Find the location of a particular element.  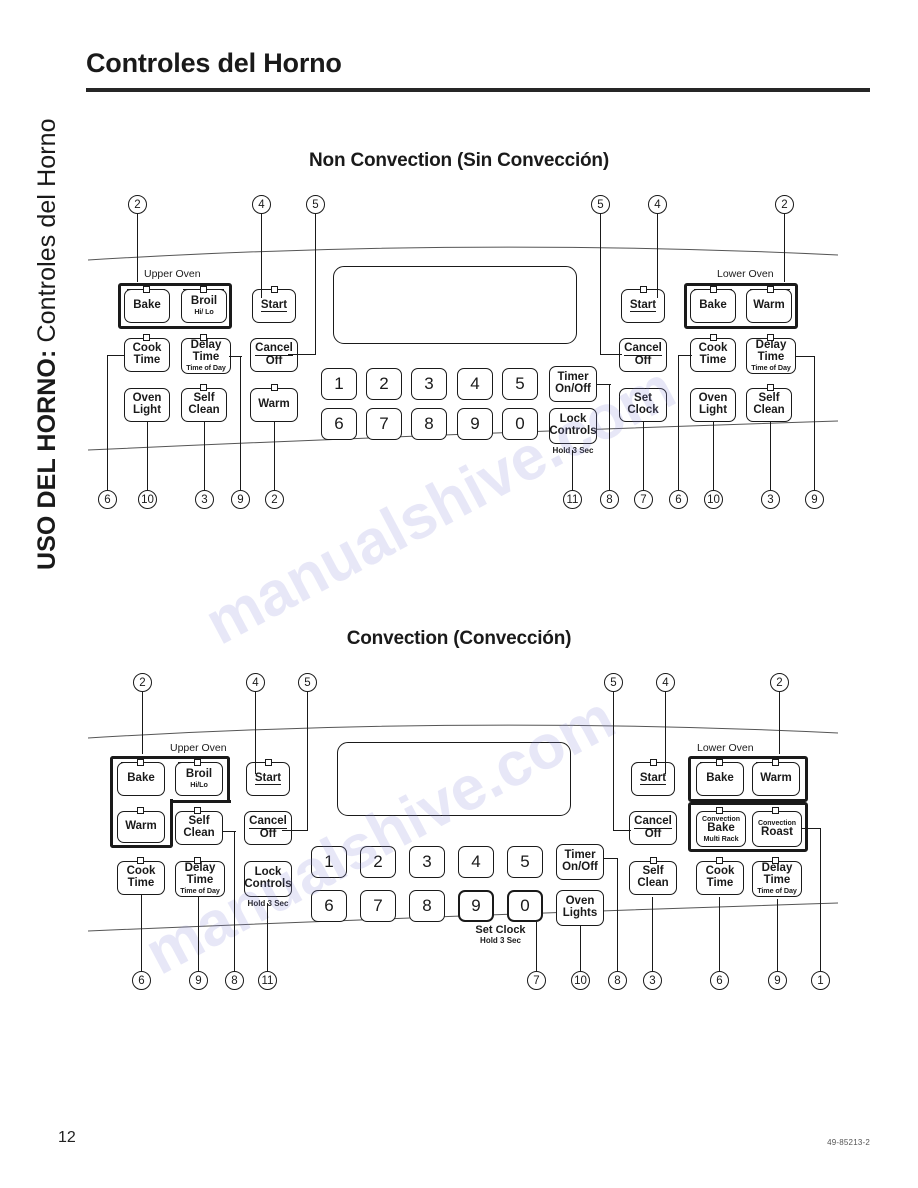

button-cvn-upper-broil: Broil Hi/Lo is located at coordinates (199, 779).